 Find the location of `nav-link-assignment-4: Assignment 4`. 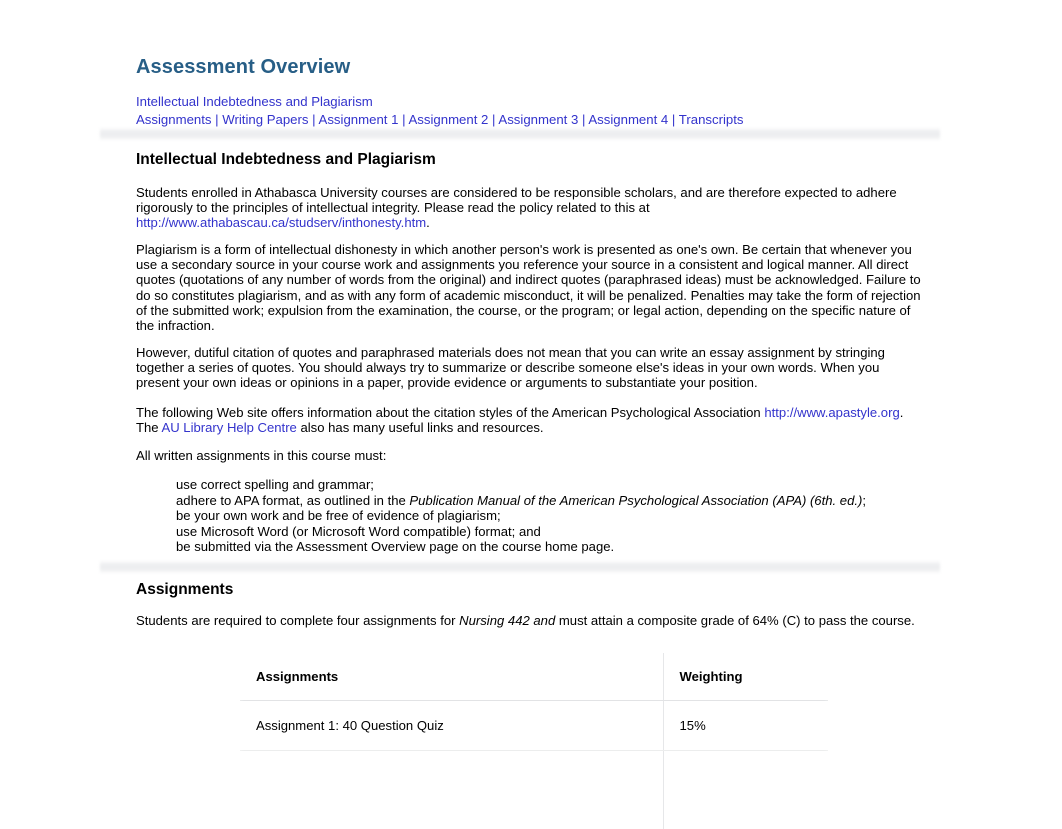

nav-link-assignment-4: Assignment 4 is located at coordinates (628, 119).